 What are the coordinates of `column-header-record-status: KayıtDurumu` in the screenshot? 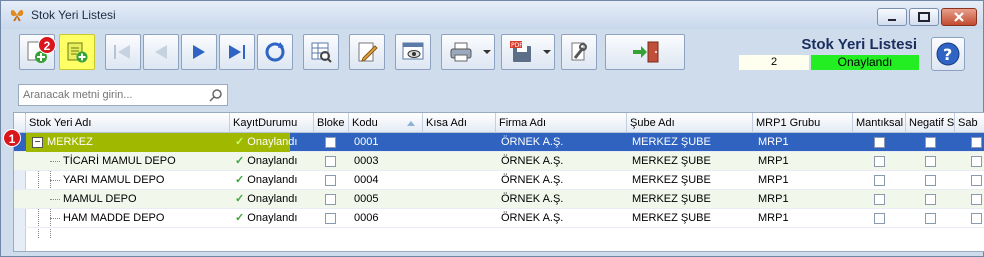 It's located at (272, 123).